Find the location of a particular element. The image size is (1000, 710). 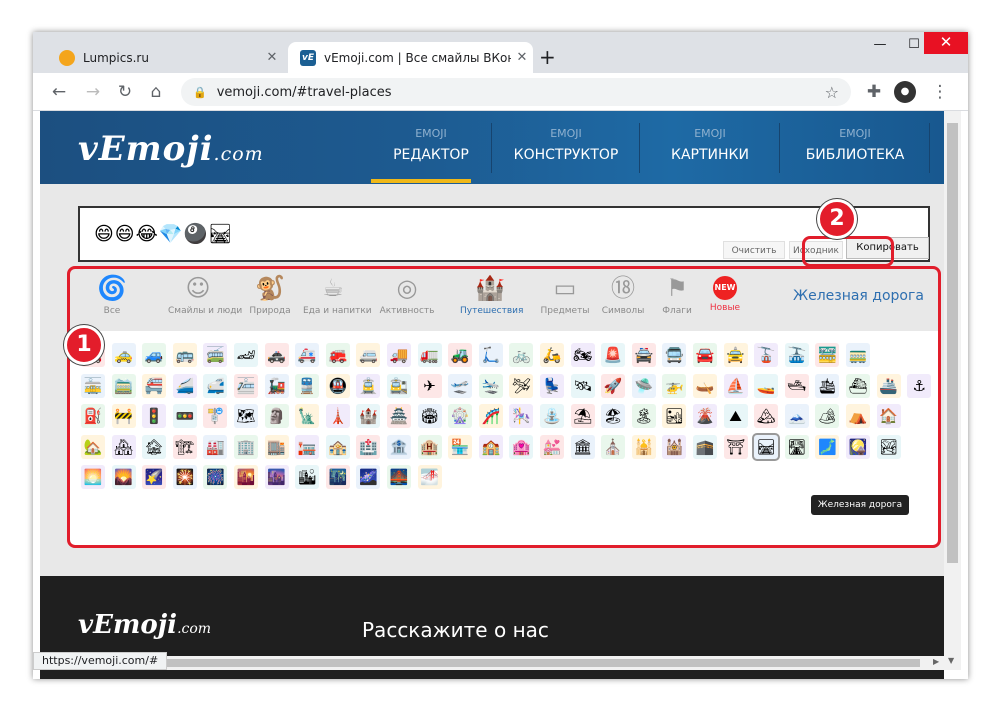

tab-title: Lumpics.ru is located at coordinates (116, 57).